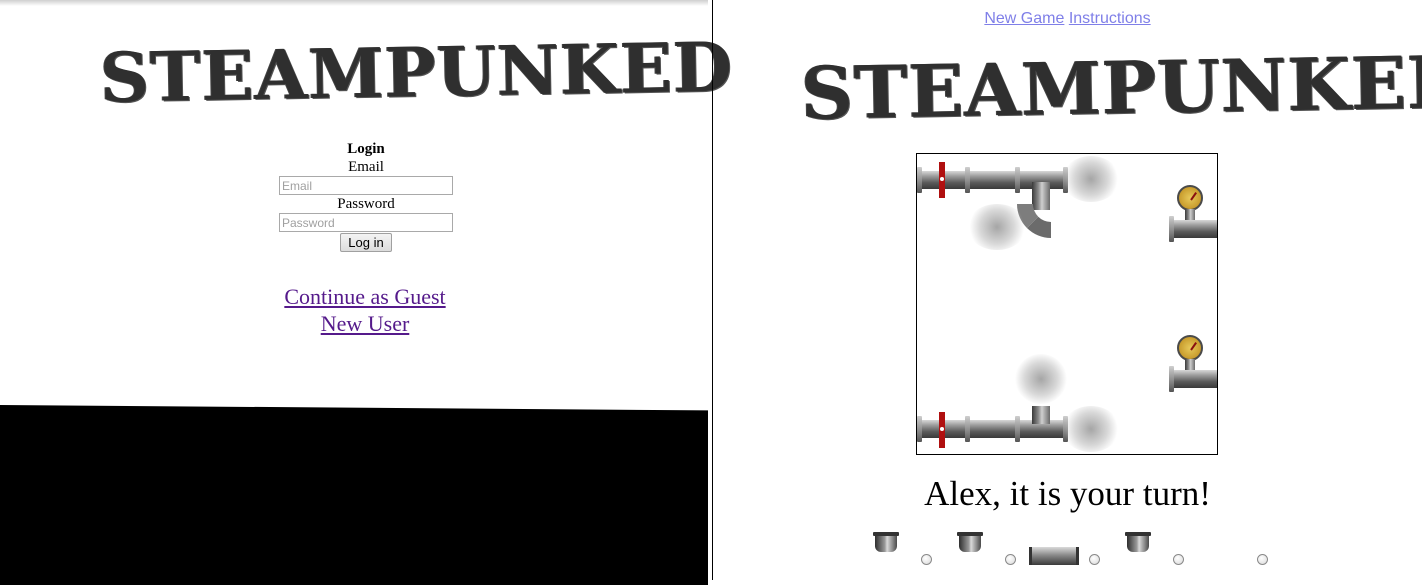  Describe the element at coordinates (365, 296) in the screenshot. I see `continue-as-guest-link: Continue as Guest` at that location.